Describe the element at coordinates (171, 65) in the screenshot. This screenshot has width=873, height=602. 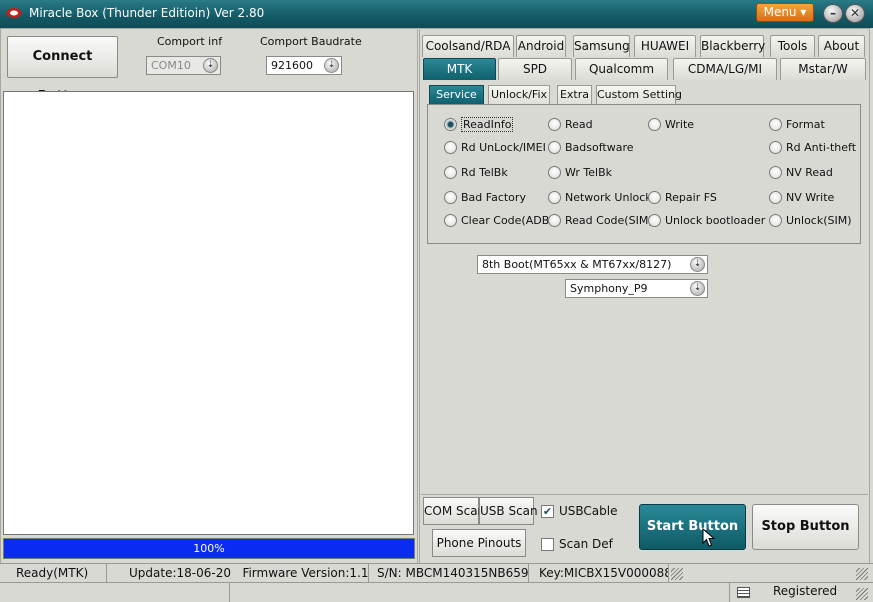
I see `comport-value: COM10` at that location.